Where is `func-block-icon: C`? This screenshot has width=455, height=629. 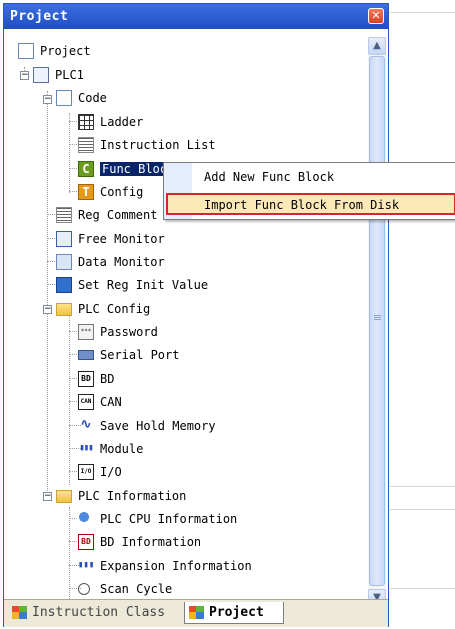 func-block-icon: C is located at coordinates (86, 169).